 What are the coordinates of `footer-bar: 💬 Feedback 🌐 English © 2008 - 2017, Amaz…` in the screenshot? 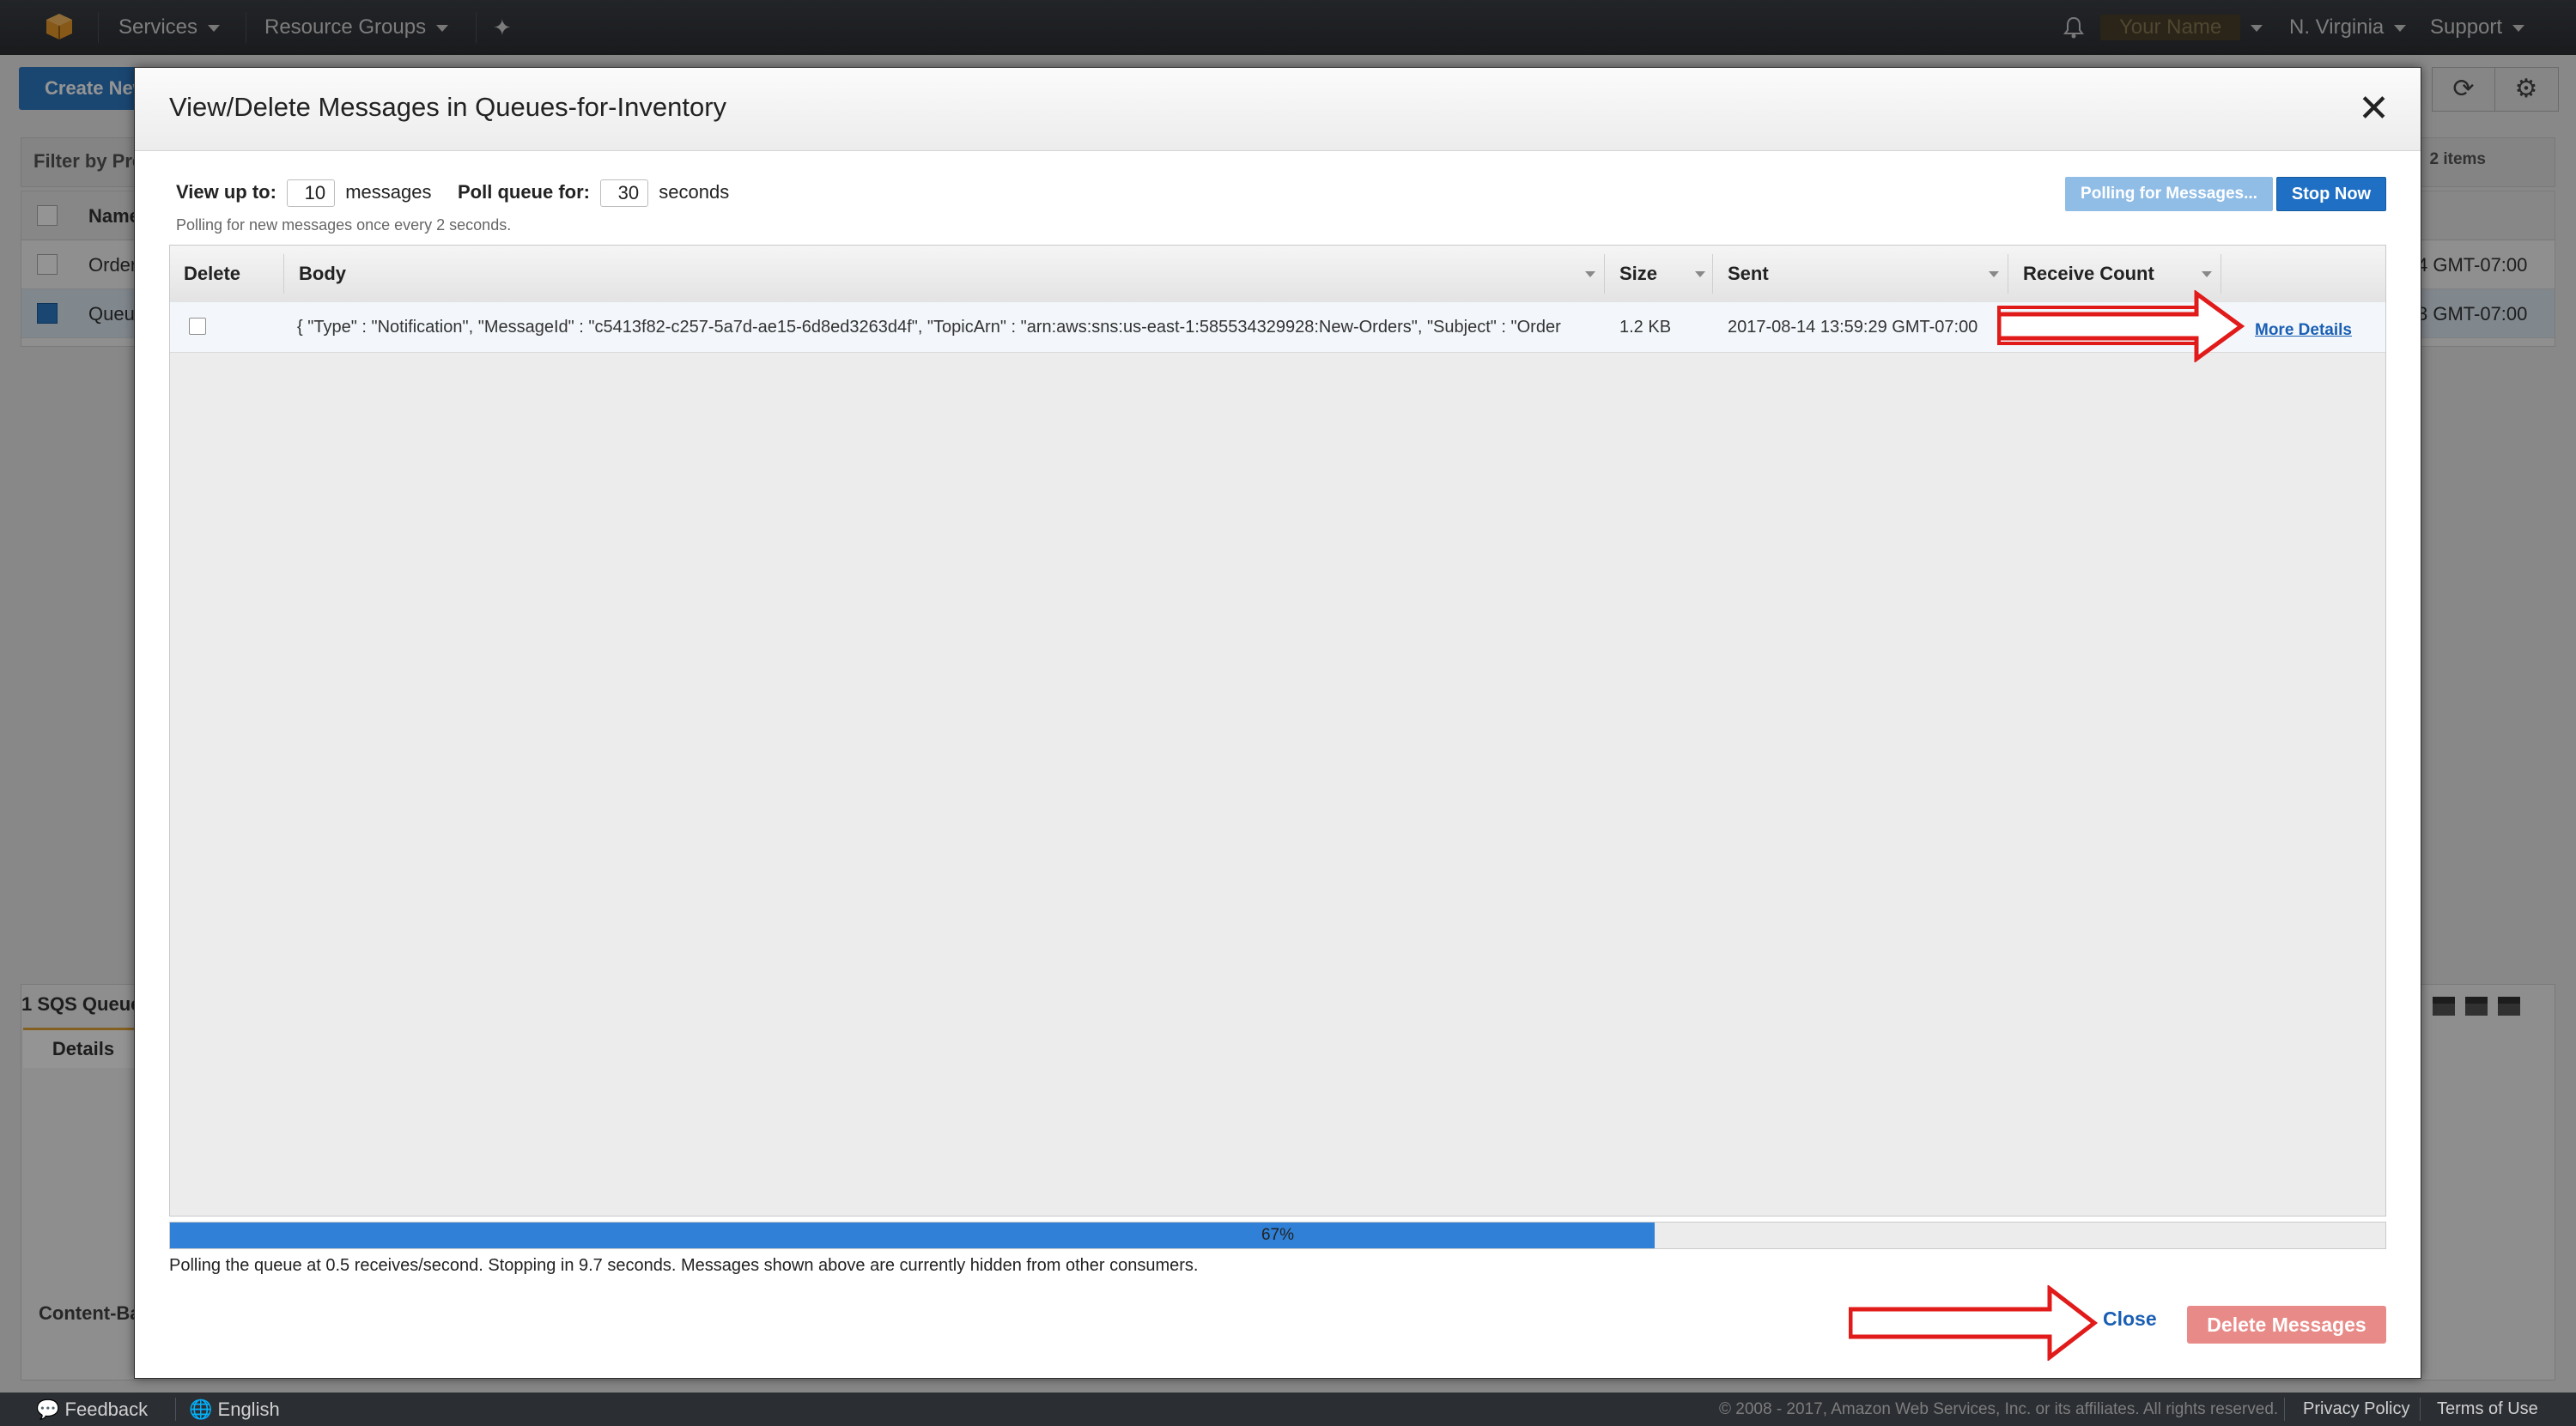 It's located at (1288, 1409).